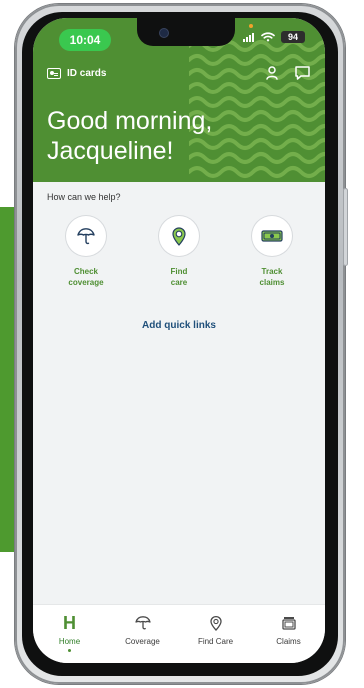 The height and width of the screenshot is (688, 364). I want to click on tab-coverage: Coverage, so click(142, 630).